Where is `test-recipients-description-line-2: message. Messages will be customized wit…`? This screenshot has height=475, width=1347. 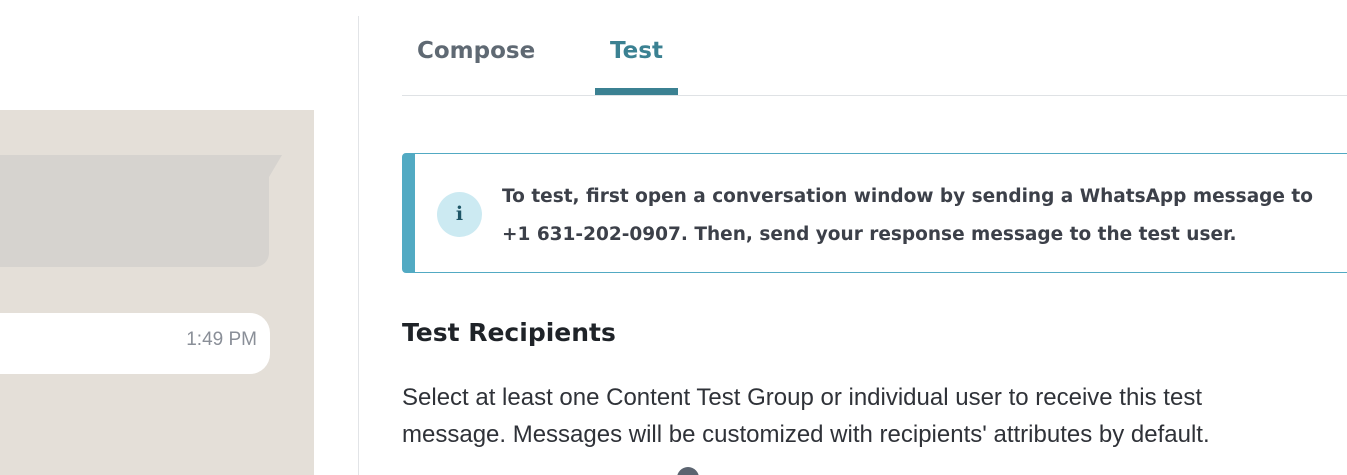
test-recipients-description-line-2: message. Messages will be customized wit… is located at coordinates (806, 434).